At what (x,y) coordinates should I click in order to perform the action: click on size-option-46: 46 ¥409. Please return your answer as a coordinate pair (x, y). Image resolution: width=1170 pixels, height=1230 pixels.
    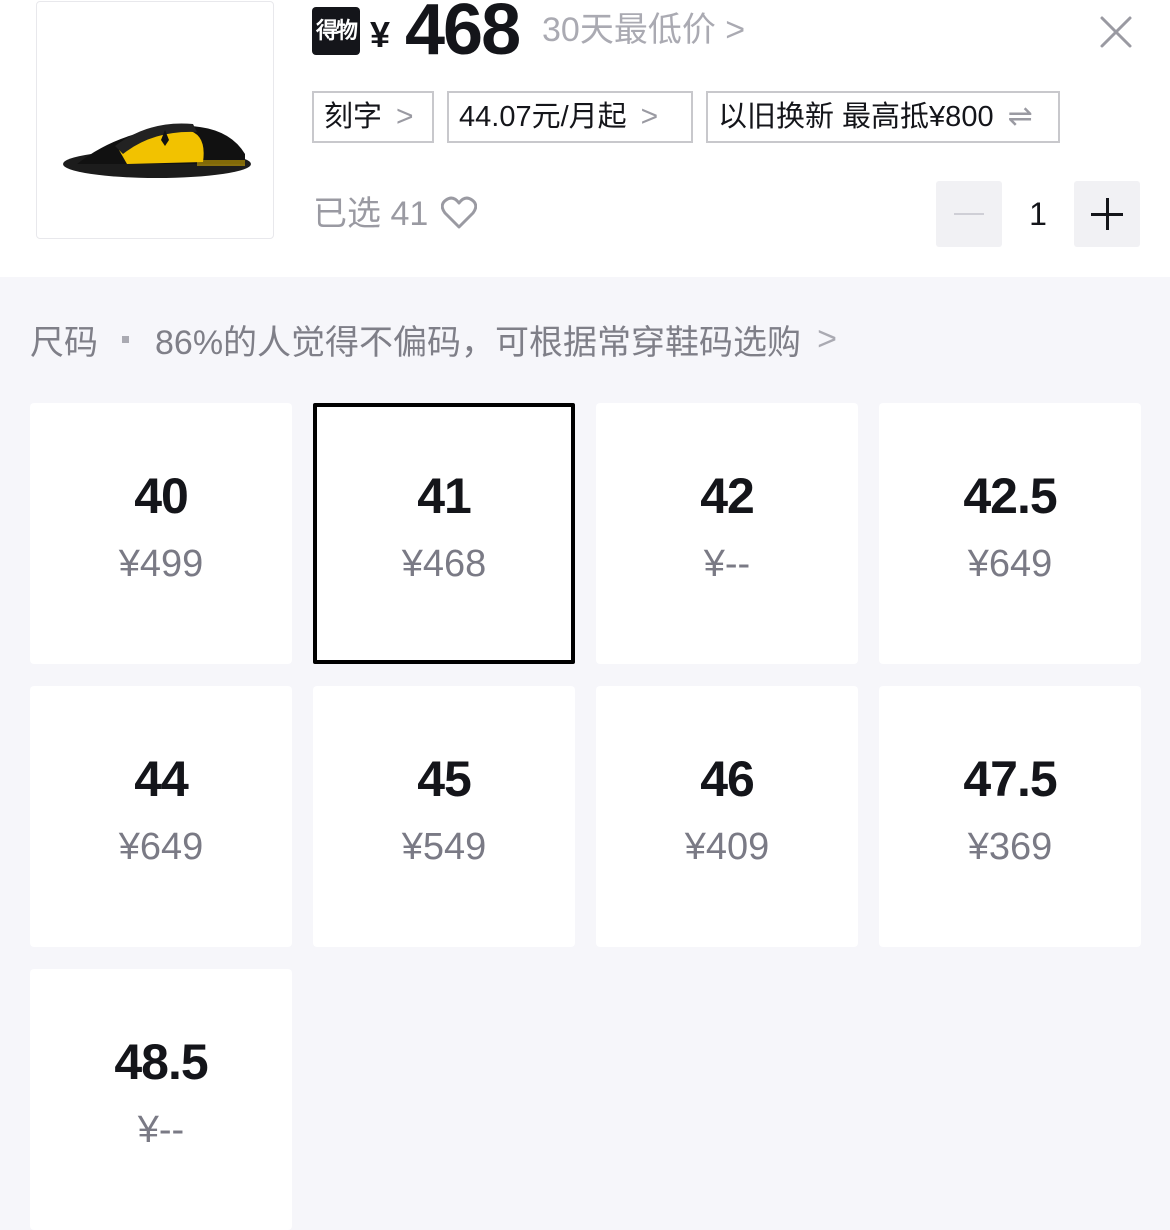
    Looking at the image, I should click on (727, 816).